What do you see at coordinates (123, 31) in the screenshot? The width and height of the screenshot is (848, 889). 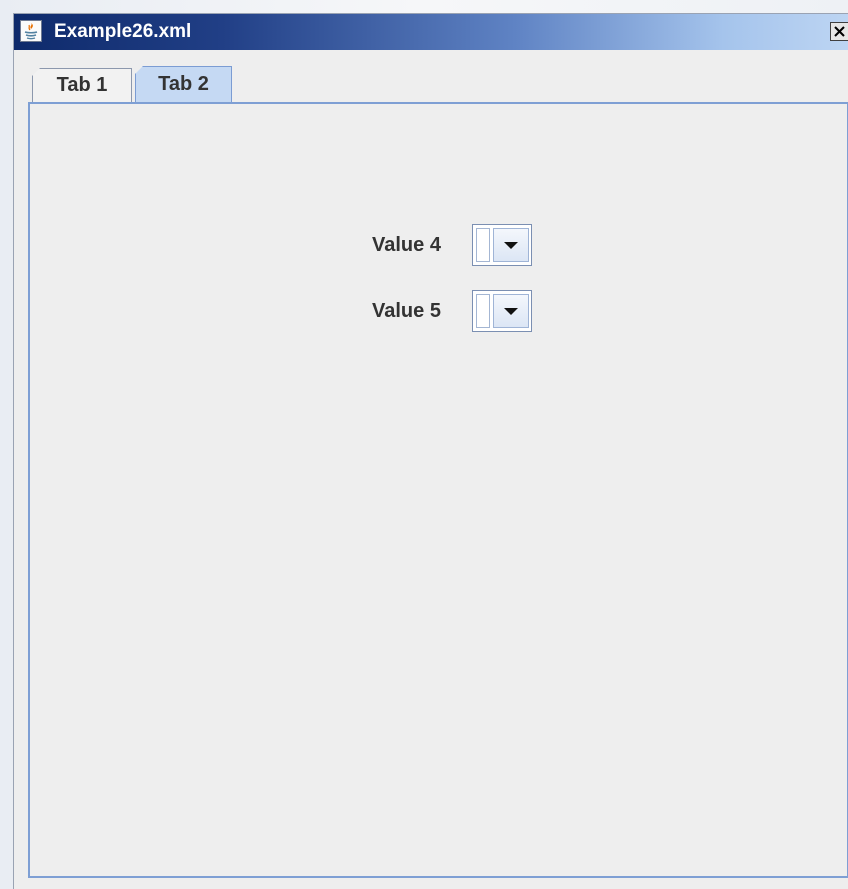 I see `window-title: Example26.xml` at bounding box center [123, 31].